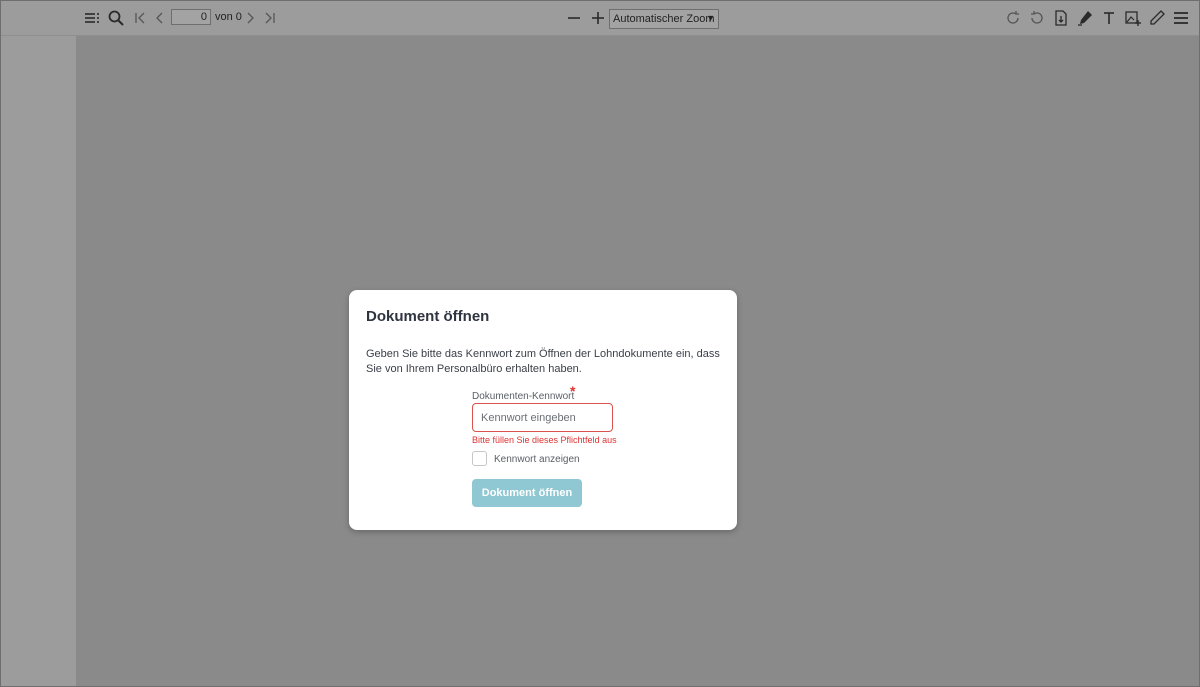 The width and height of the screenshot is (1200, 687). What do you see at coordinates (544, 440) in the screenshot?
I see `validation-error: Bitte füllen Sie dieses Pflichtfeld aus` at bounding box center [544, 440].